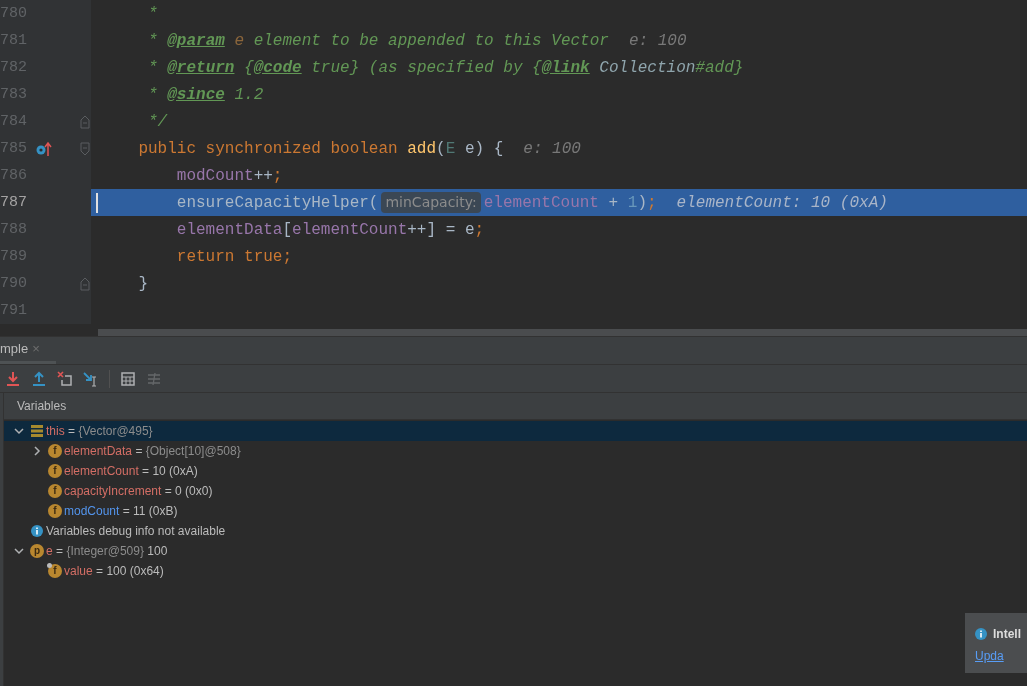  I want to click on inline-value: elementCount: 10 (0xA), so click(782, 203).